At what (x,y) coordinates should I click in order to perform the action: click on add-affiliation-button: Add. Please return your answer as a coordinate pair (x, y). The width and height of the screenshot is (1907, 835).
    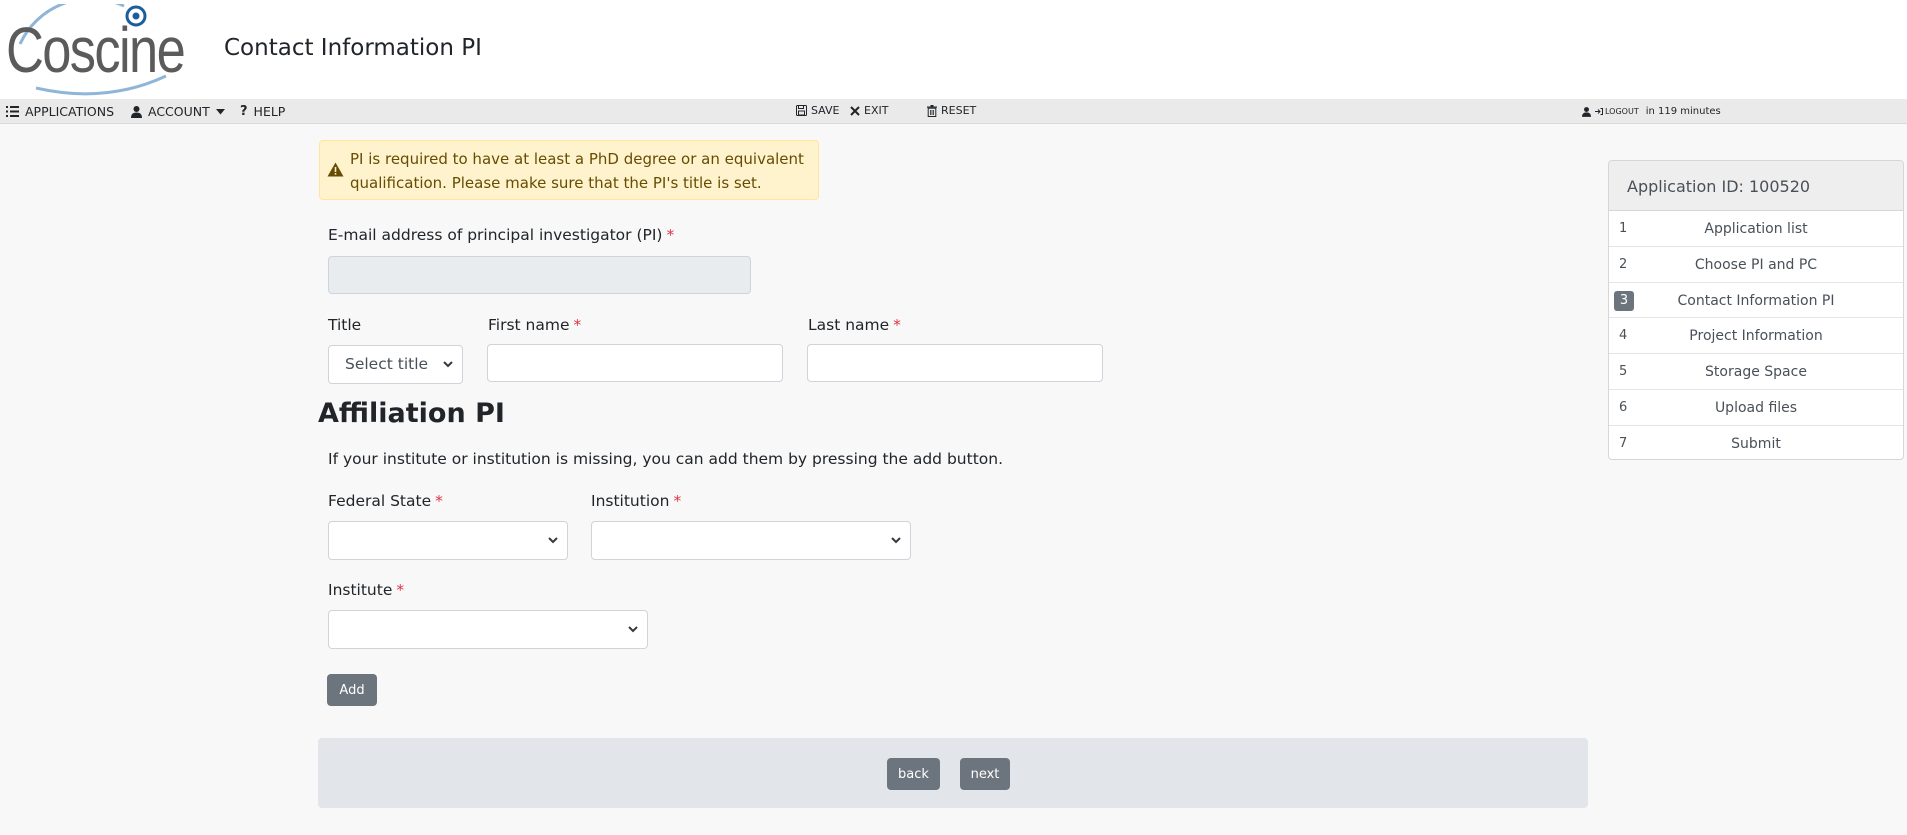
    Looking at the image, I should click on (352, 690).